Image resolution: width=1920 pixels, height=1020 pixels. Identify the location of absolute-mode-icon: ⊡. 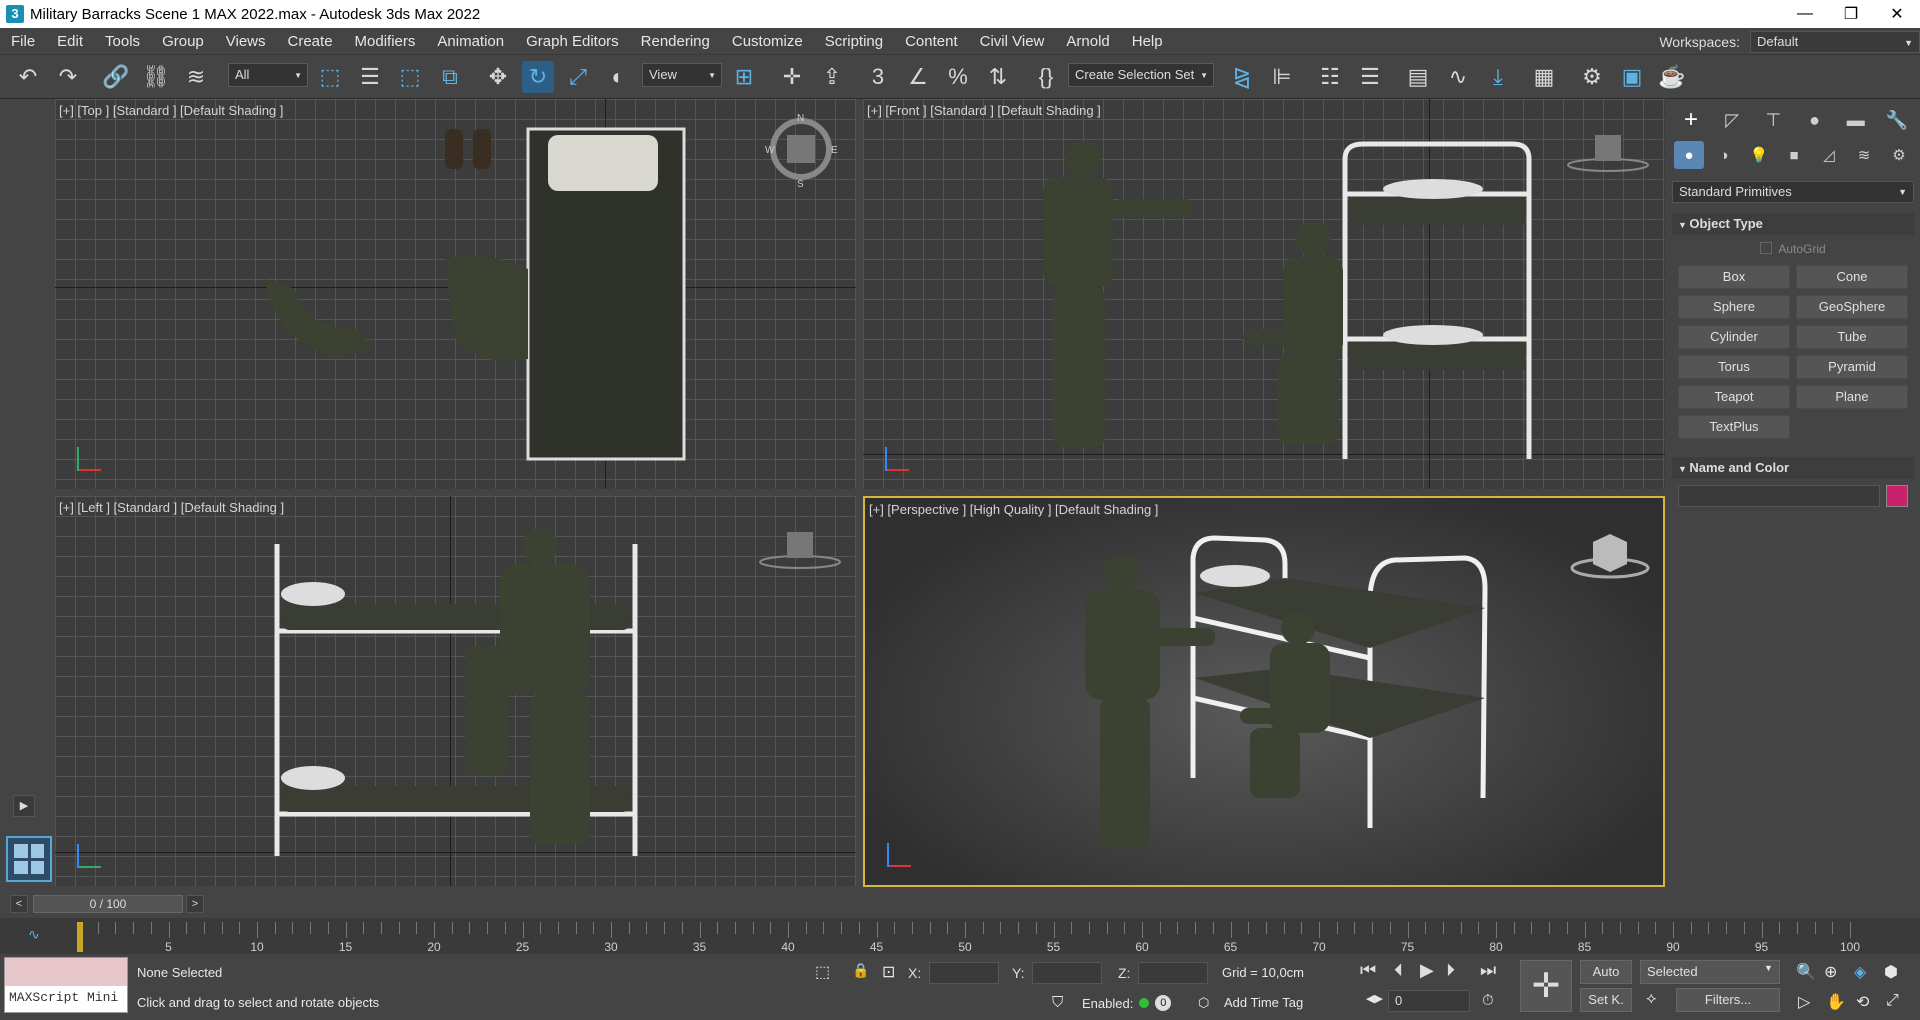
(888, 972).